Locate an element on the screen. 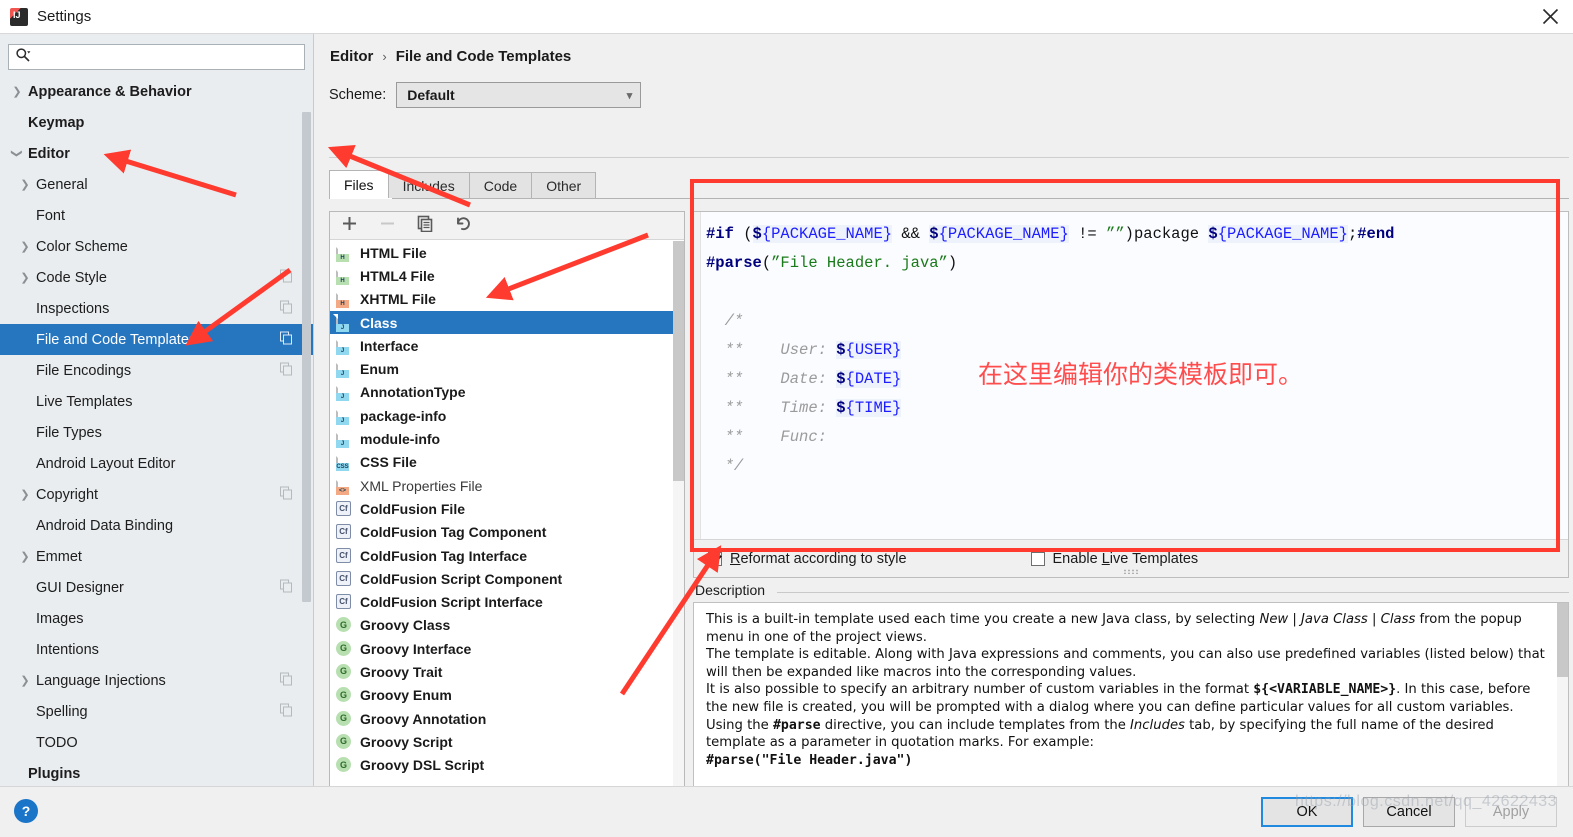 Image resolution: width=1573 pixels, height=837 pixels. reset-template-button is located at coordinates (463, 226).